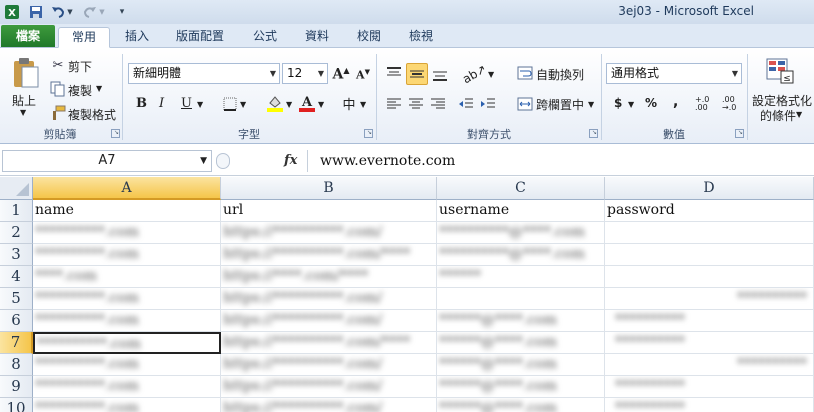  Describe the element at coordinates (24, 100) in the screenshot. I see `paste-button: 貼上` at that location.